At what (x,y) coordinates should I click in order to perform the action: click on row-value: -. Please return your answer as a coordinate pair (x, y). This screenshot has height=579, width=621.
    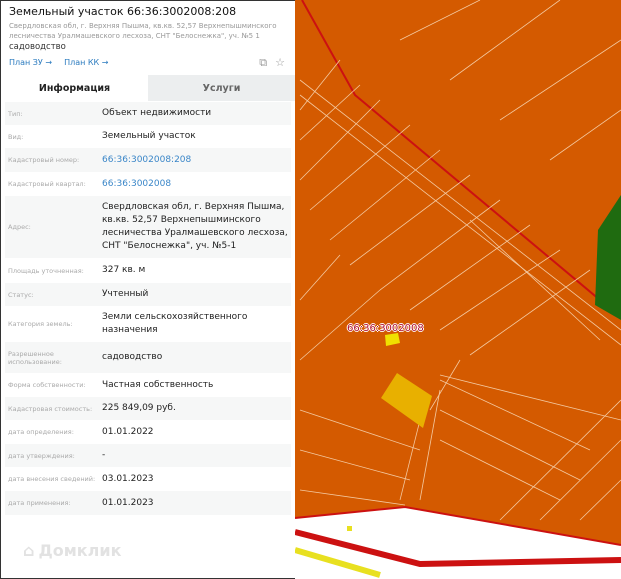
    Looking at the image, I should click on (104, 455).